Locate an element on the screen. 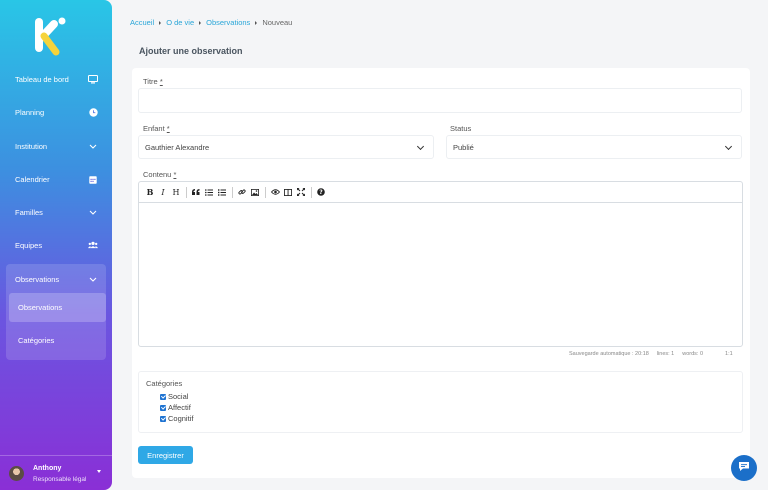  sidebar-subitem-label: Catégories is located at coordinates (36, 340).